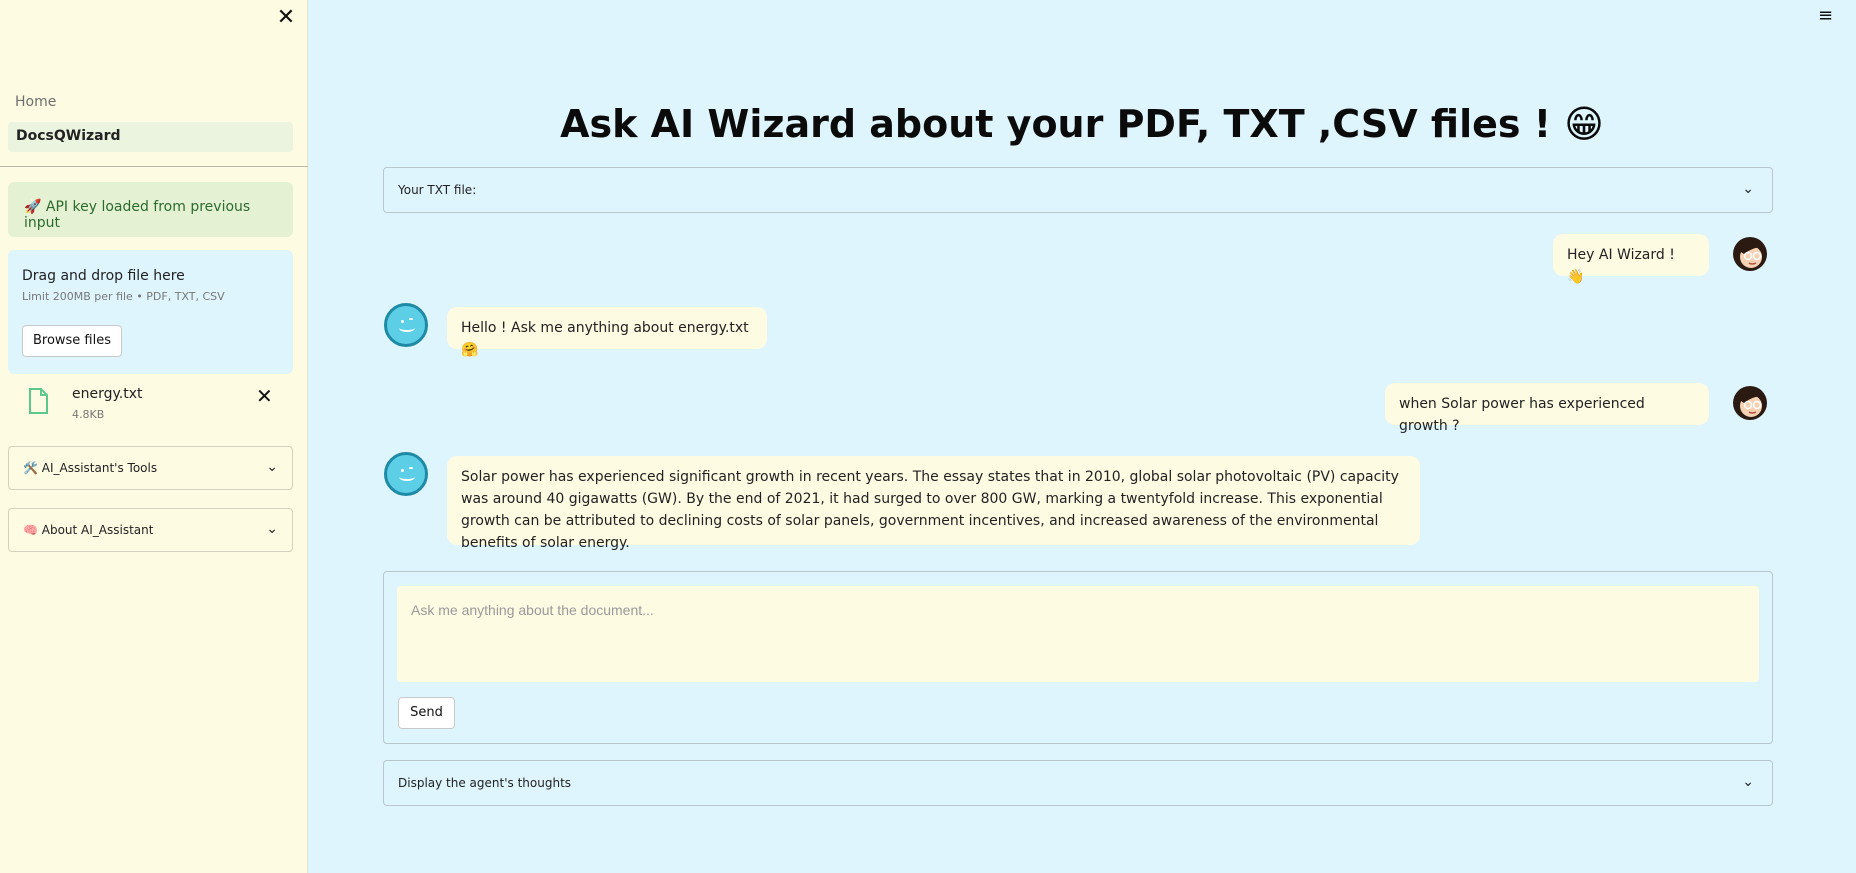 The width and height of the screenshot is (1856, 873). Describe the element at coordinates (1631, 259) in the screenshot. I see `user-message: Hey AI Wizard ! 👋` at that location.